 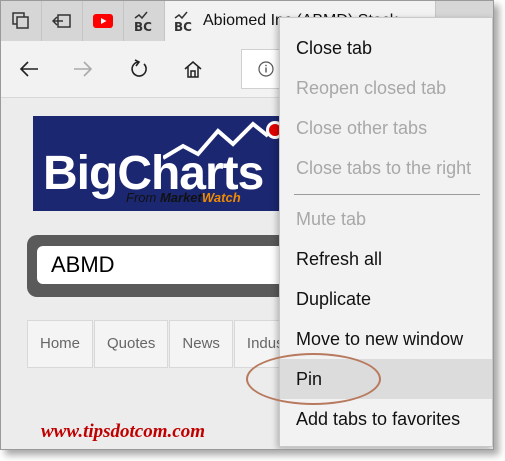 What do you see at coordinates (201, 344) in the screenshot?
I see `site-nav-news: News` at bounding box center [201, 344].